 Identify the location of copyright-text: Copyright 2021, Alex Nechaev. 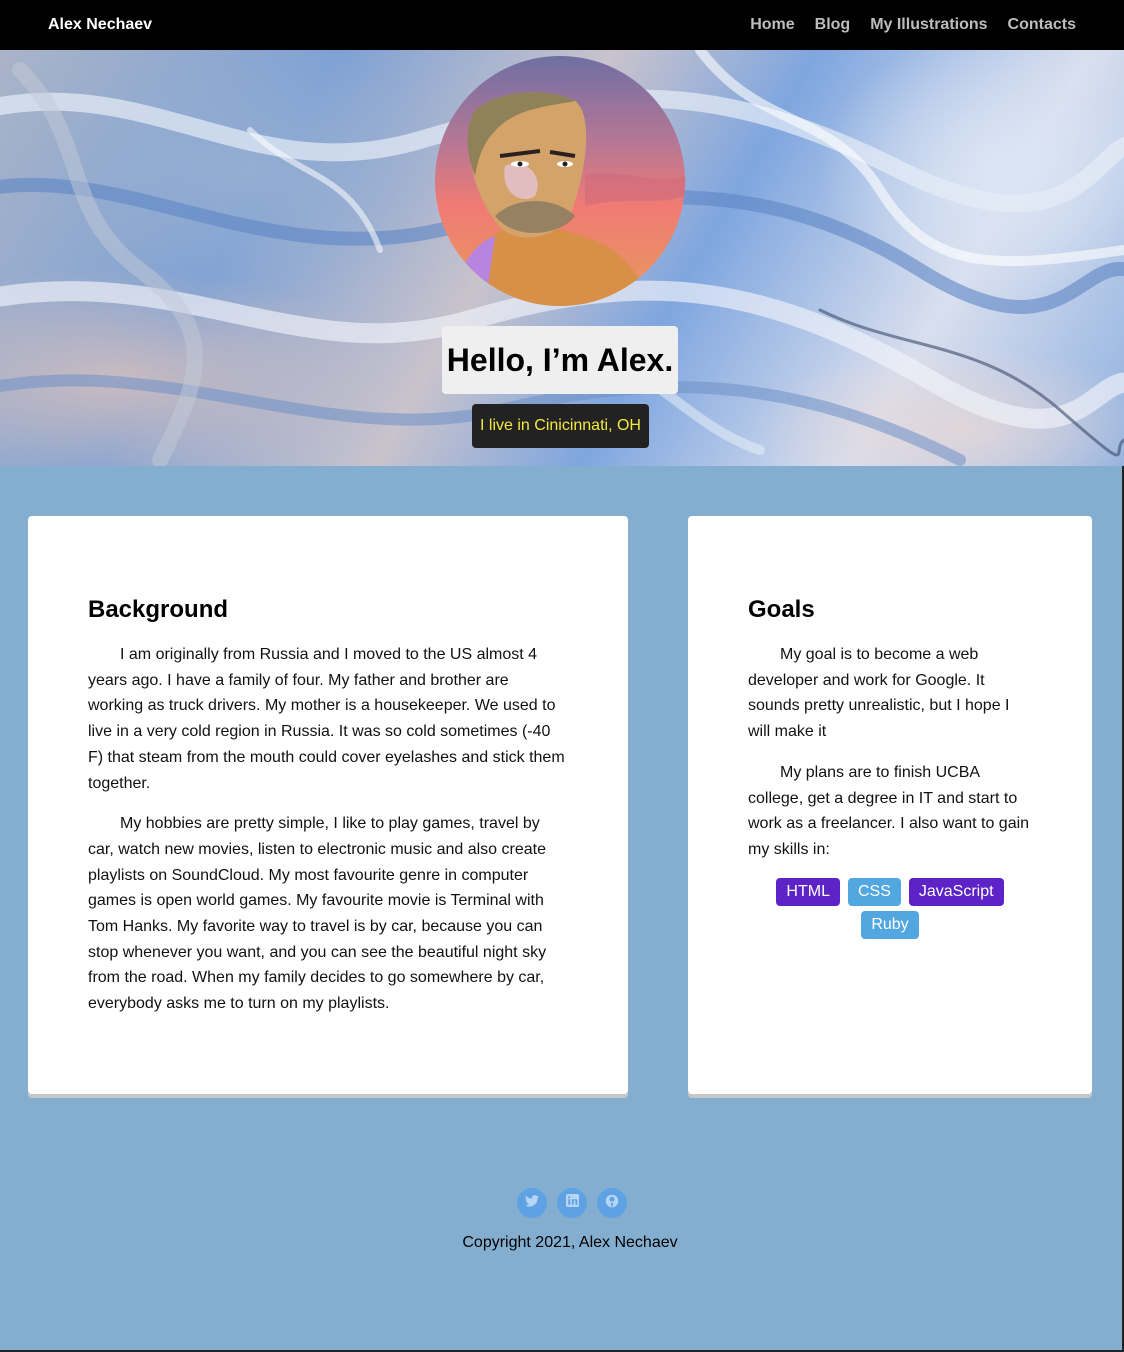
(570, 1242).